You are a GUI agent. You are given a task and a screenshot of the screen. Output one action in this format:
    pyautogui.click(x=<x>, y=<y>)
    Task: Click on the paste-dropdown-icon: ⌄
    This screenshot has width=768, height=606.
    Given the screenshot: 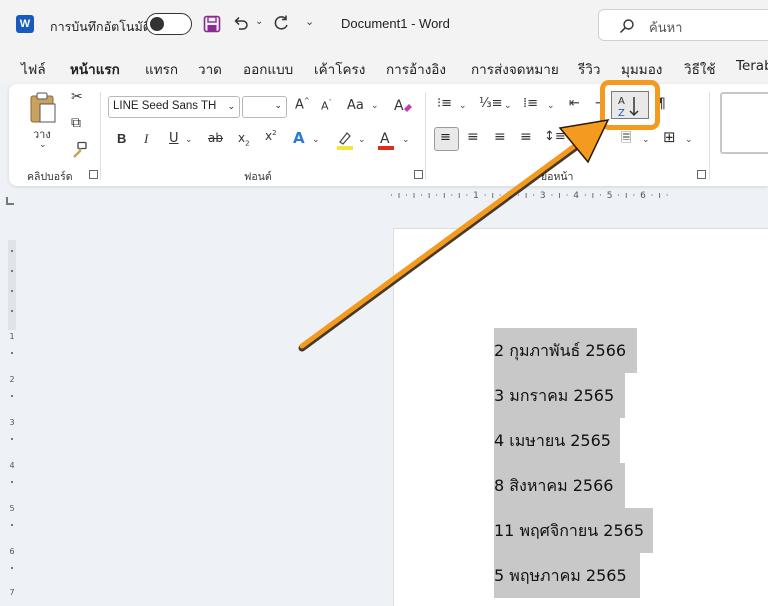 What is the action you would take?
    pyautogui.click(x=43, y=145)
    